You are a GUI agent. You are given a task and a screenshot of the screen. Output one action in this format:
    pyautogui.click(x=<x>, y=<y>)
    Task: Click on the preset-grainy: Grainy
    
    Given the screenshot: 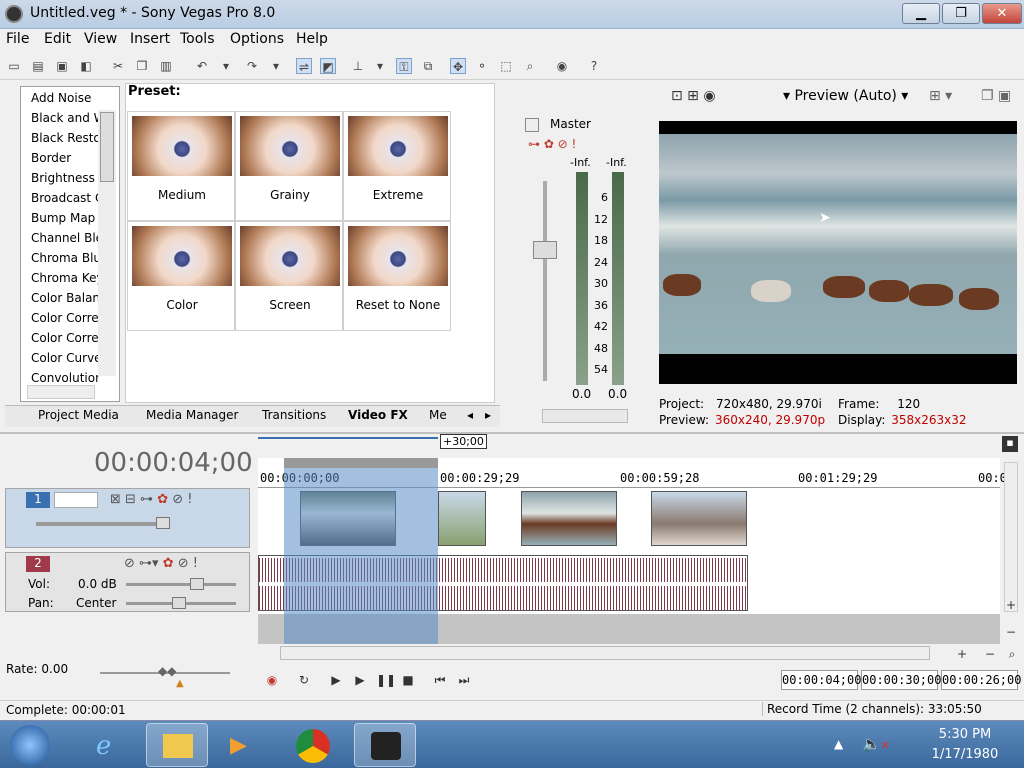 What is the action you would take?
    pyautogui.click(x=289, y=166)
    